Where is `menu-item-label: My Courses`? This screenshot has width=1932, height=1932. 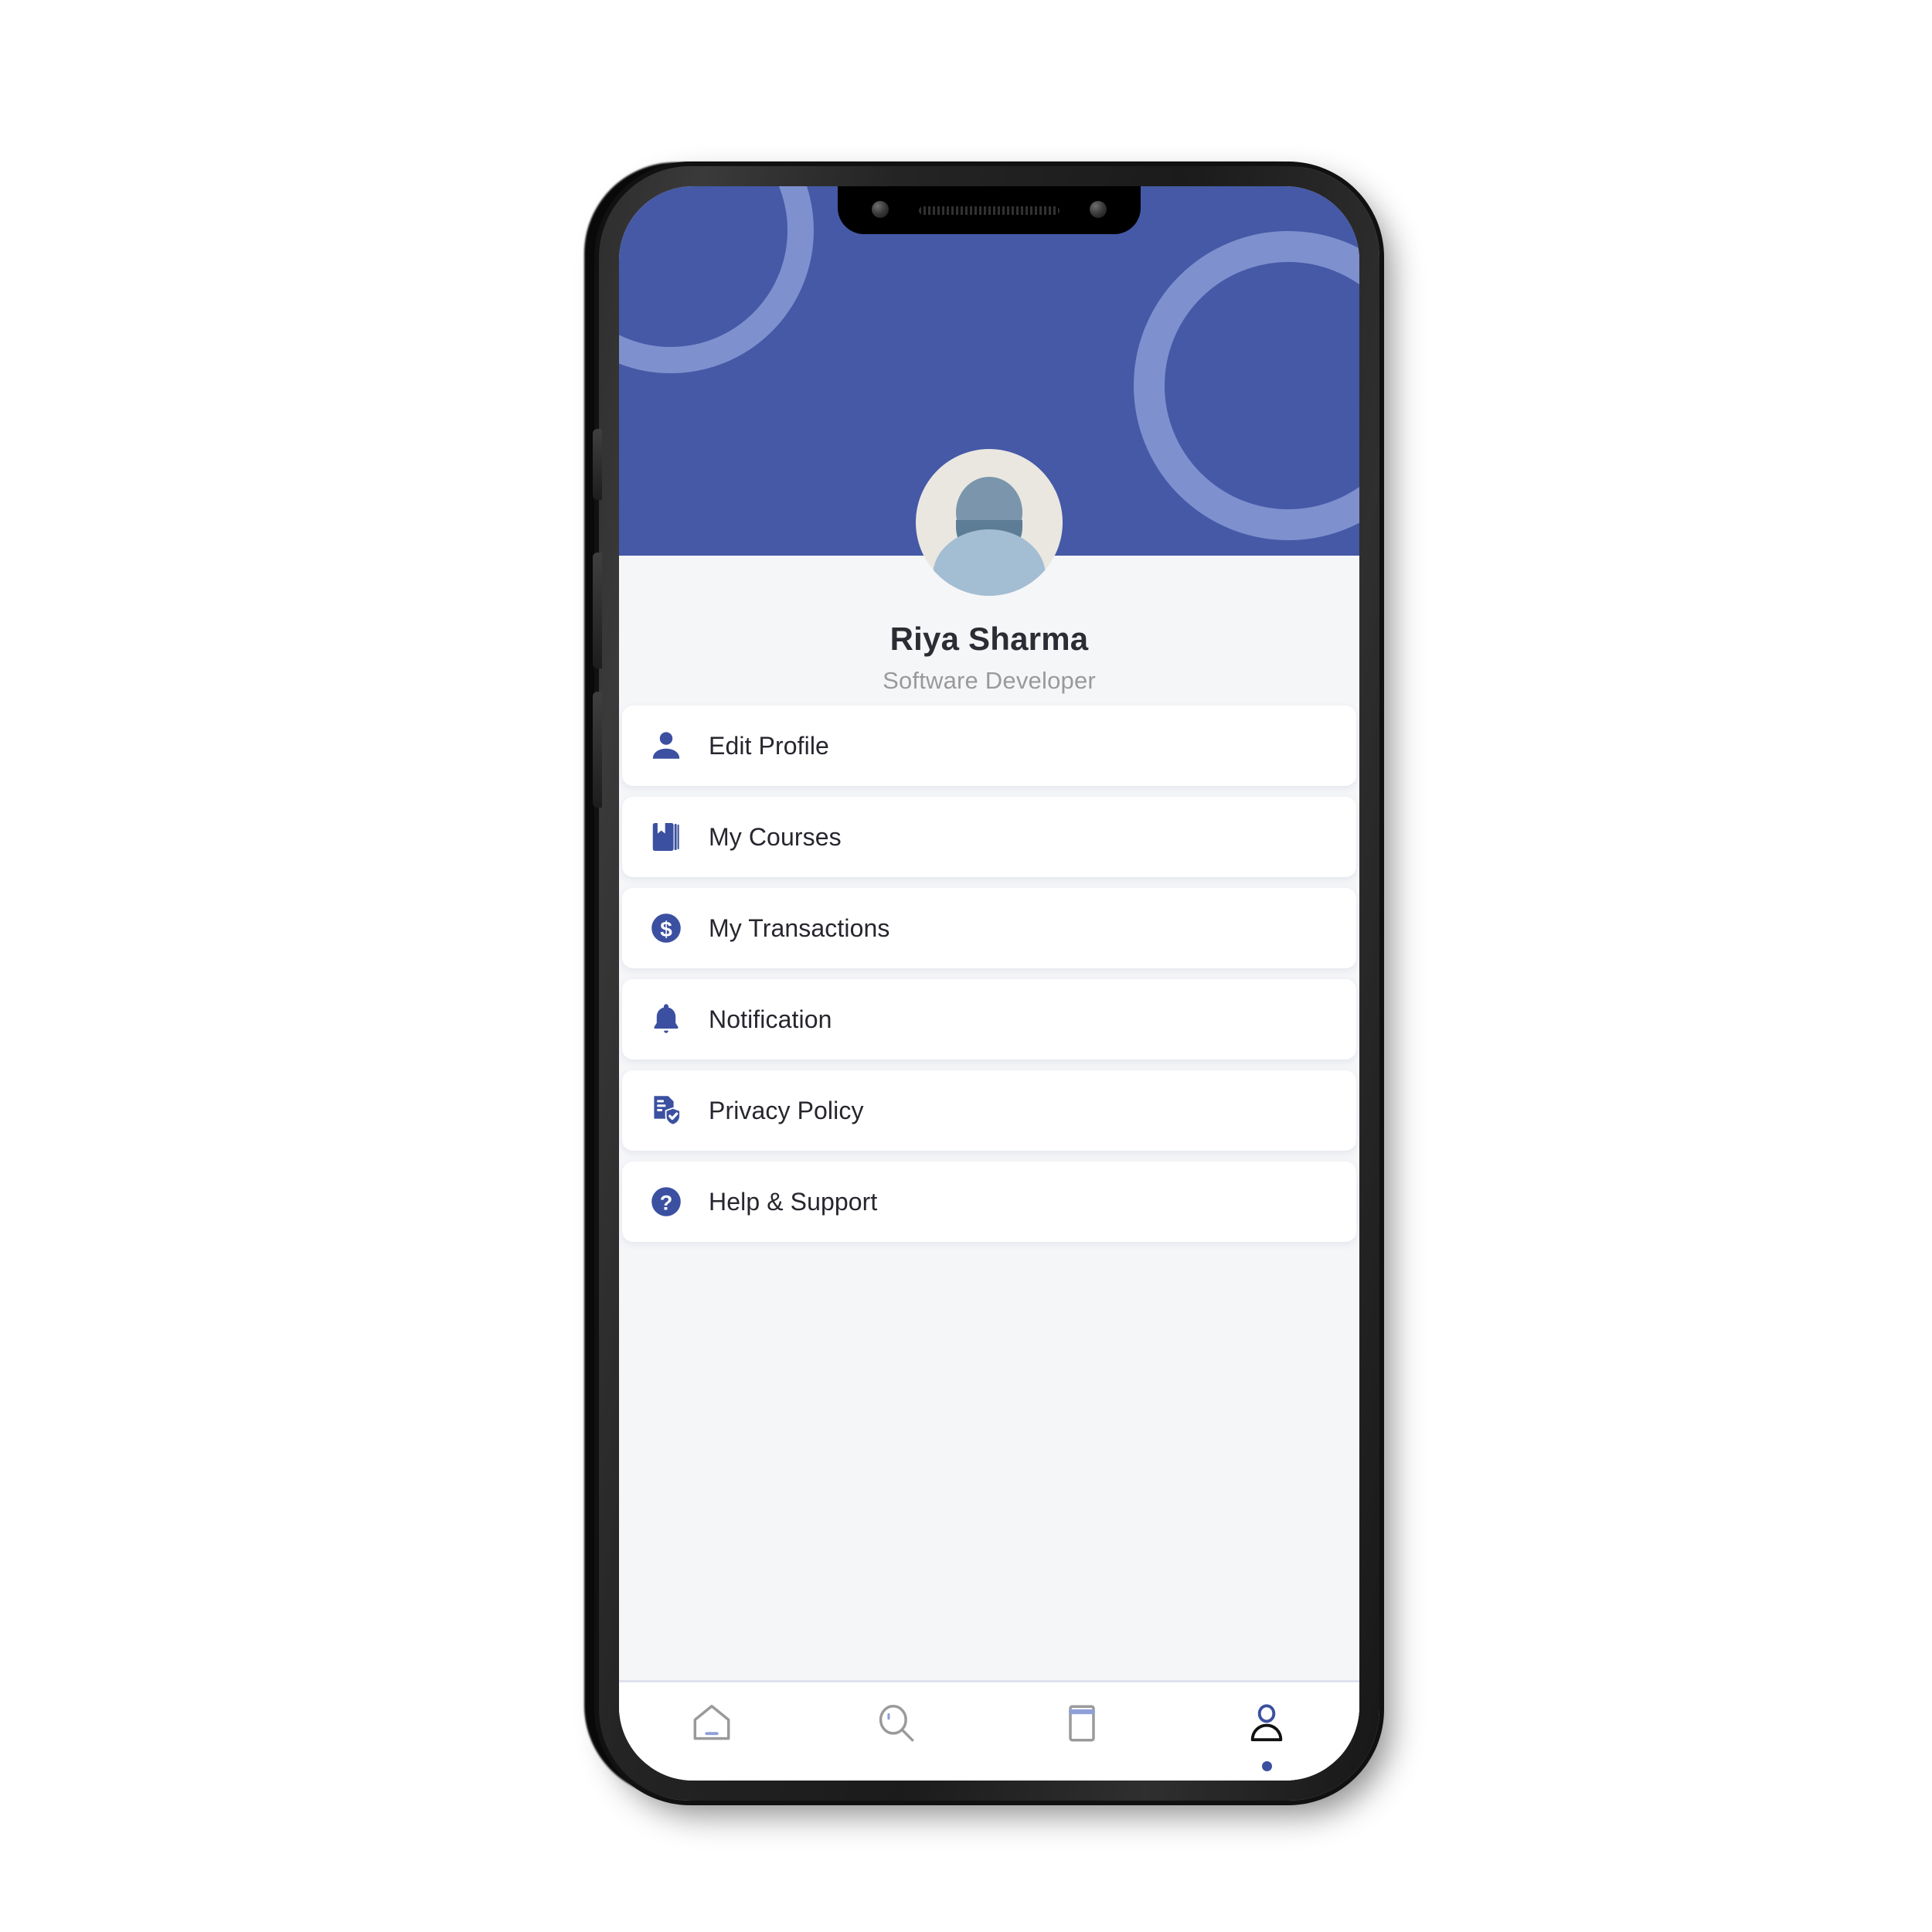 menu-item-label: My Courses is located at coordinates (776, 836).